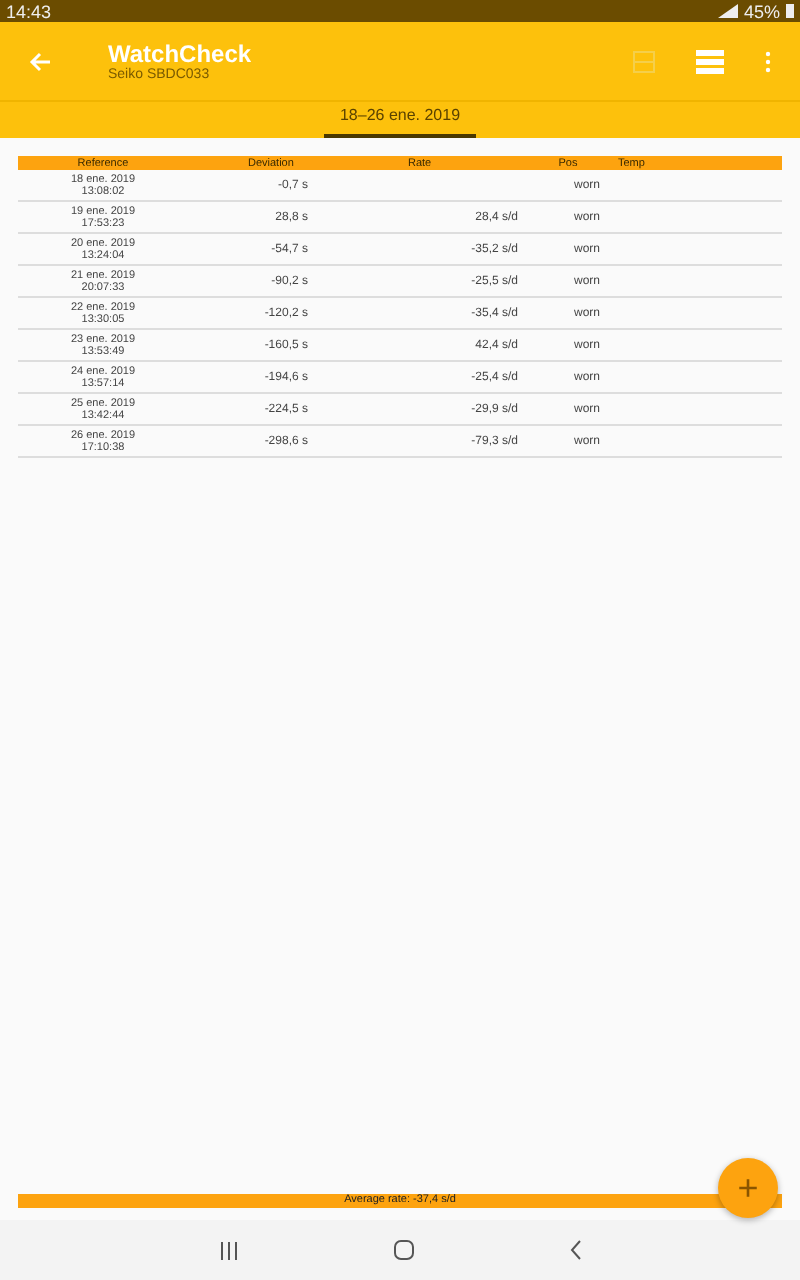 The width and height of the screenshot is (800, 1280). I want to click on more-icon, so click(768, 61).